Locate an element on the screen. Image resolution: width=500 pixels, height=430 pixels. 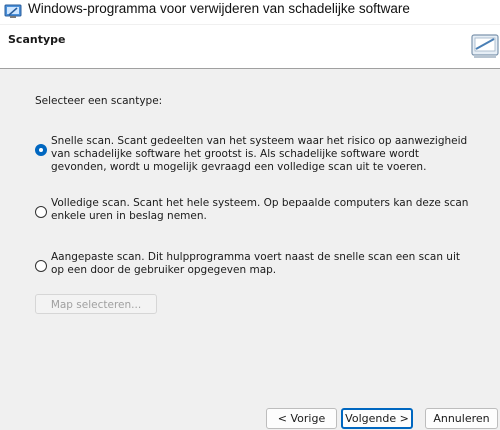
page-title: Scantype is located at coordinates (37, 39).